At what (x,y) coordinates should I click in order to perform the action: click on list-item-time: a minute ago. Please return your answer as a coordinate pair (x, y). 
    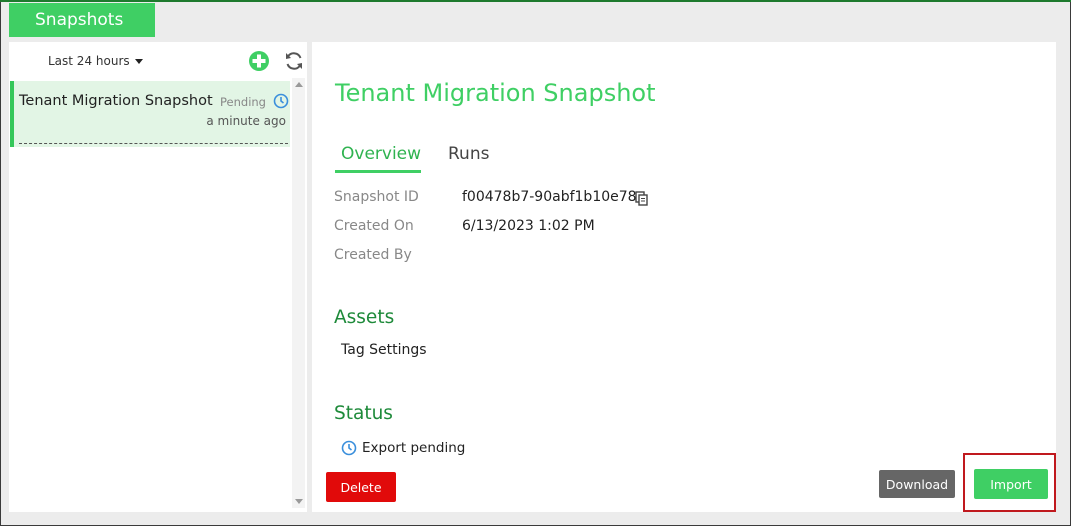
    Looking at the image, I should click on (246, 121).